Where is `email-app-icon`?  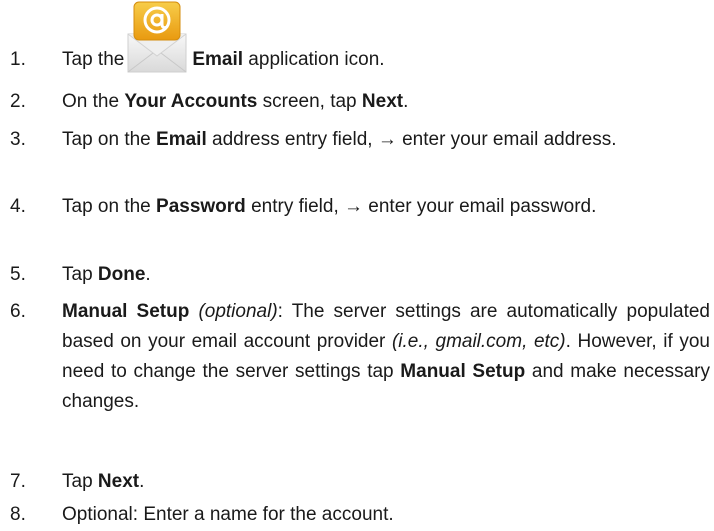
email-app-icon is located at coordinates (157, 37).